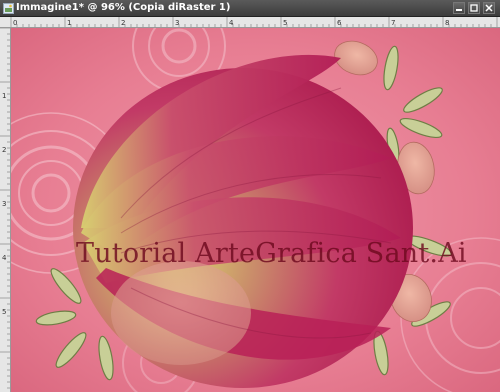 Image resolution: width=500 pixels, height=392 pixels. I want to click on ruler-label: 6, so click(339, 23).